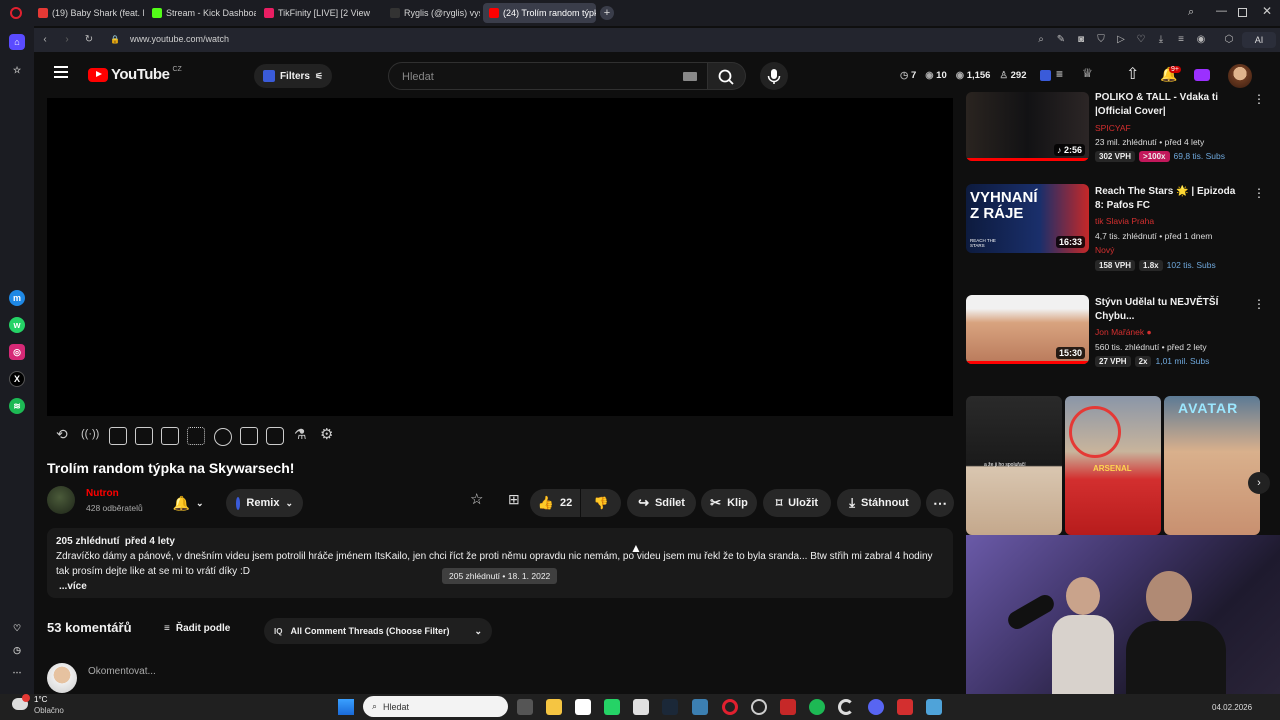 The image size is (1280, 720). I want to click on sort-button: ≡ Řadit podle, so click(197, 628).